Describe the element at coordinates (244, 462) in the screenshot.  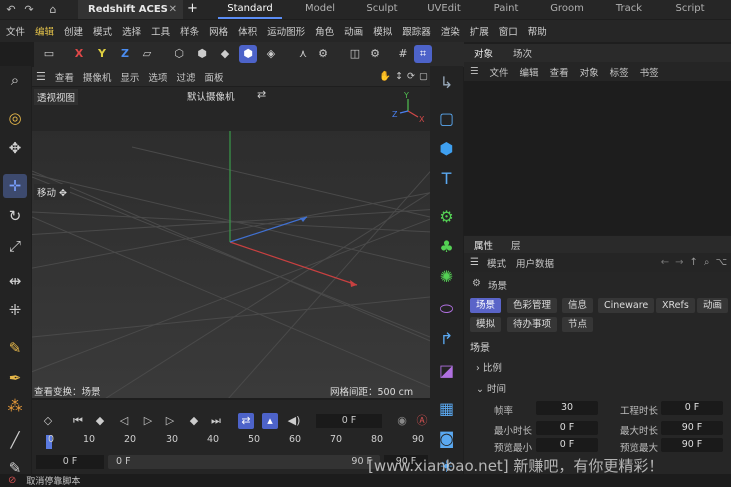
I see `range-slider: 0 F 90 F` at that location.